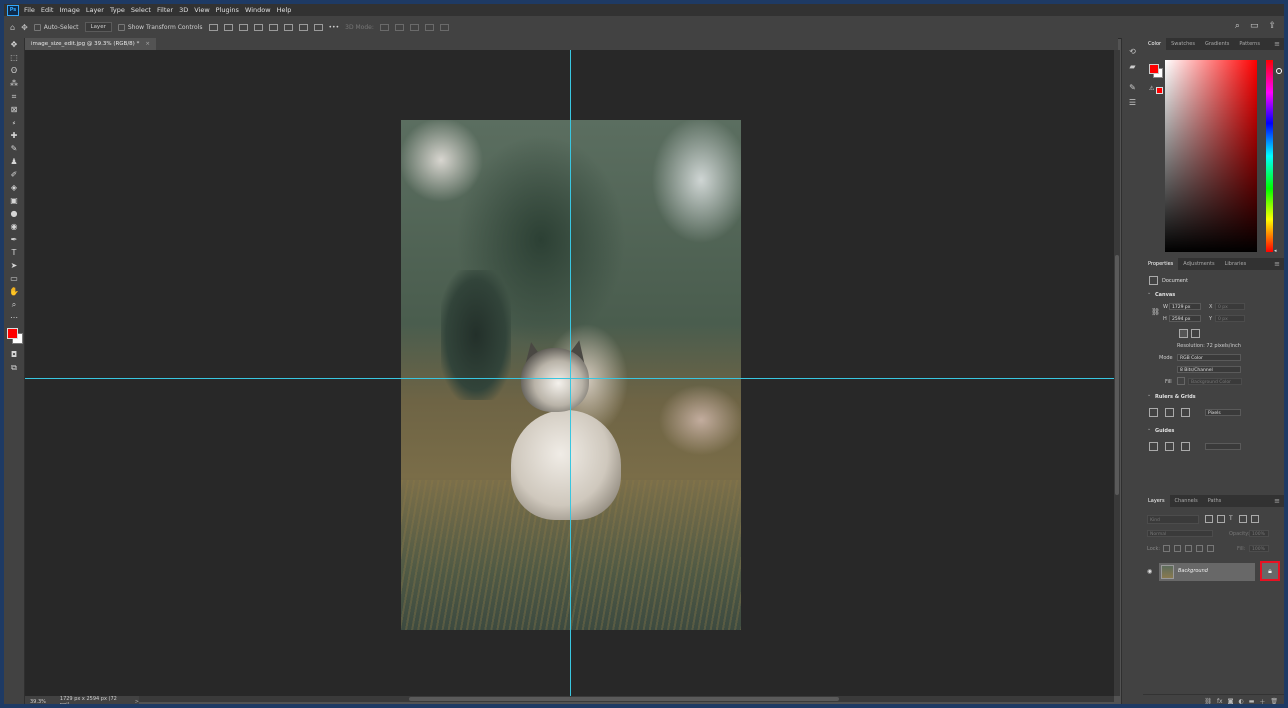  What do you see at coordinates (1132, 102) in the screenshot?
I see `adjustments-panel-icon: ☰` at bounding box center [1132, 102].